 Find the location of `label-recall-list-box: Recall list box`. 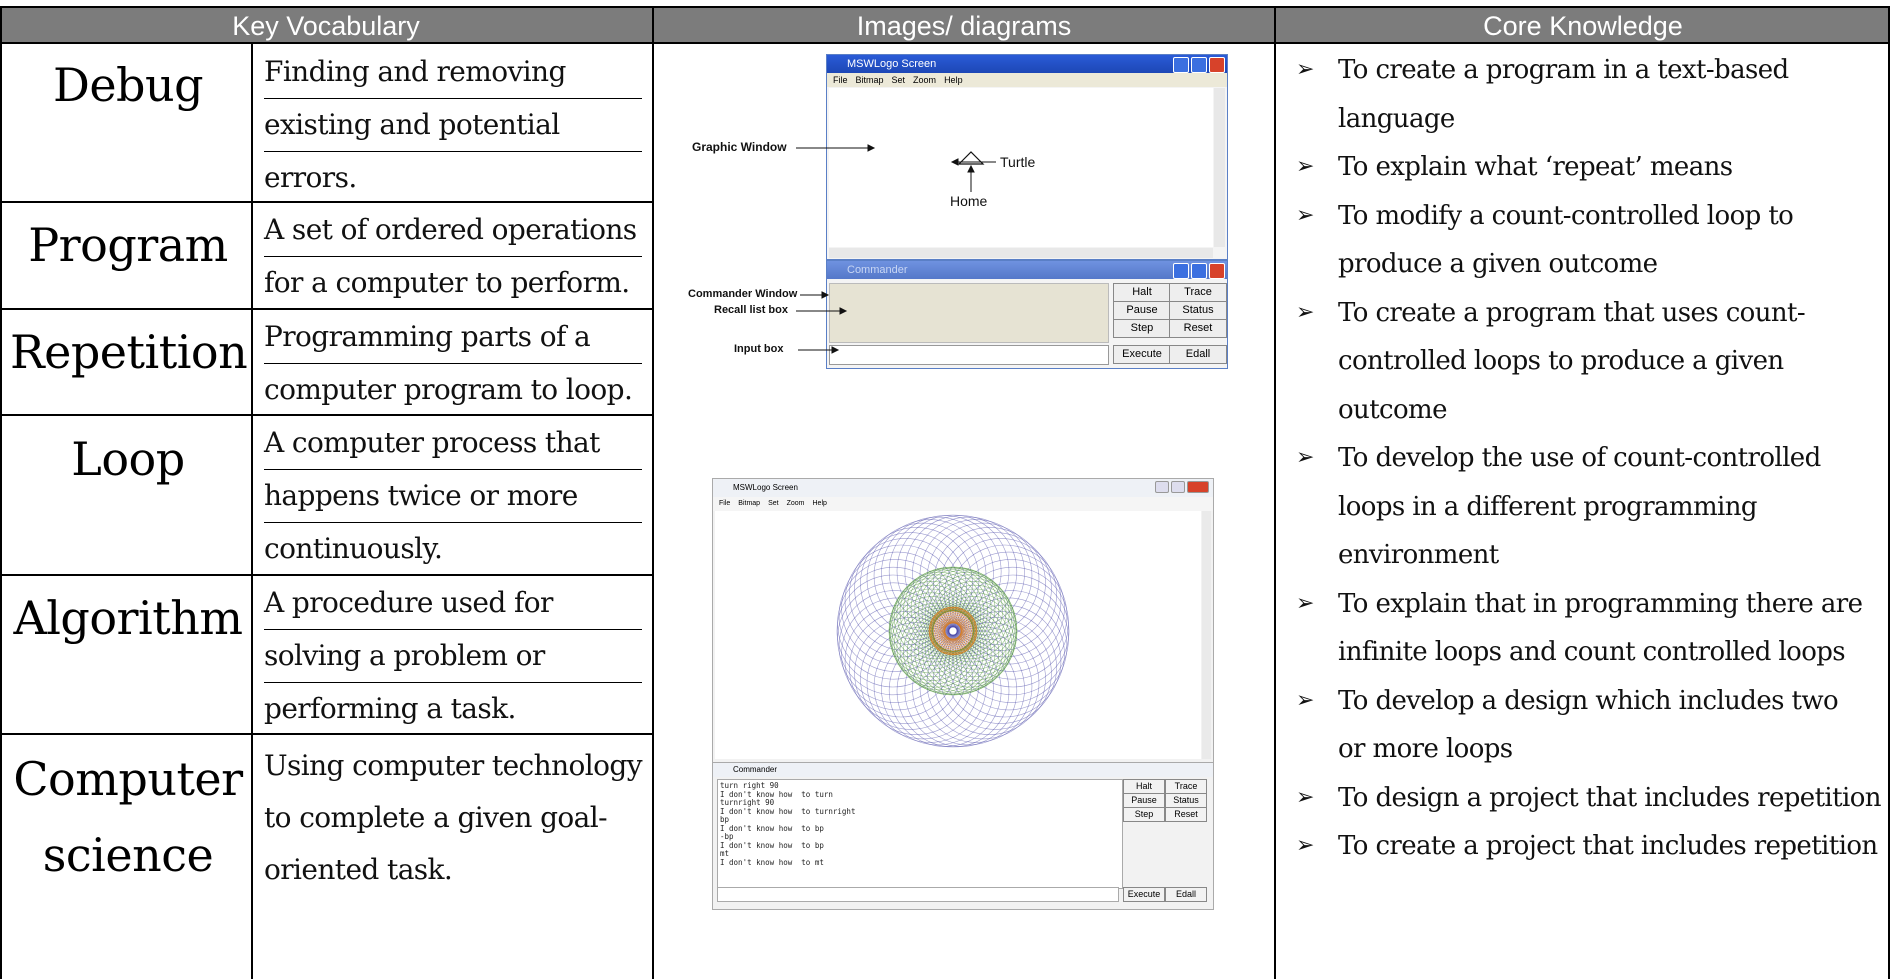

label-recall-list-box: Recall list box is located at coordinates (751, 310).